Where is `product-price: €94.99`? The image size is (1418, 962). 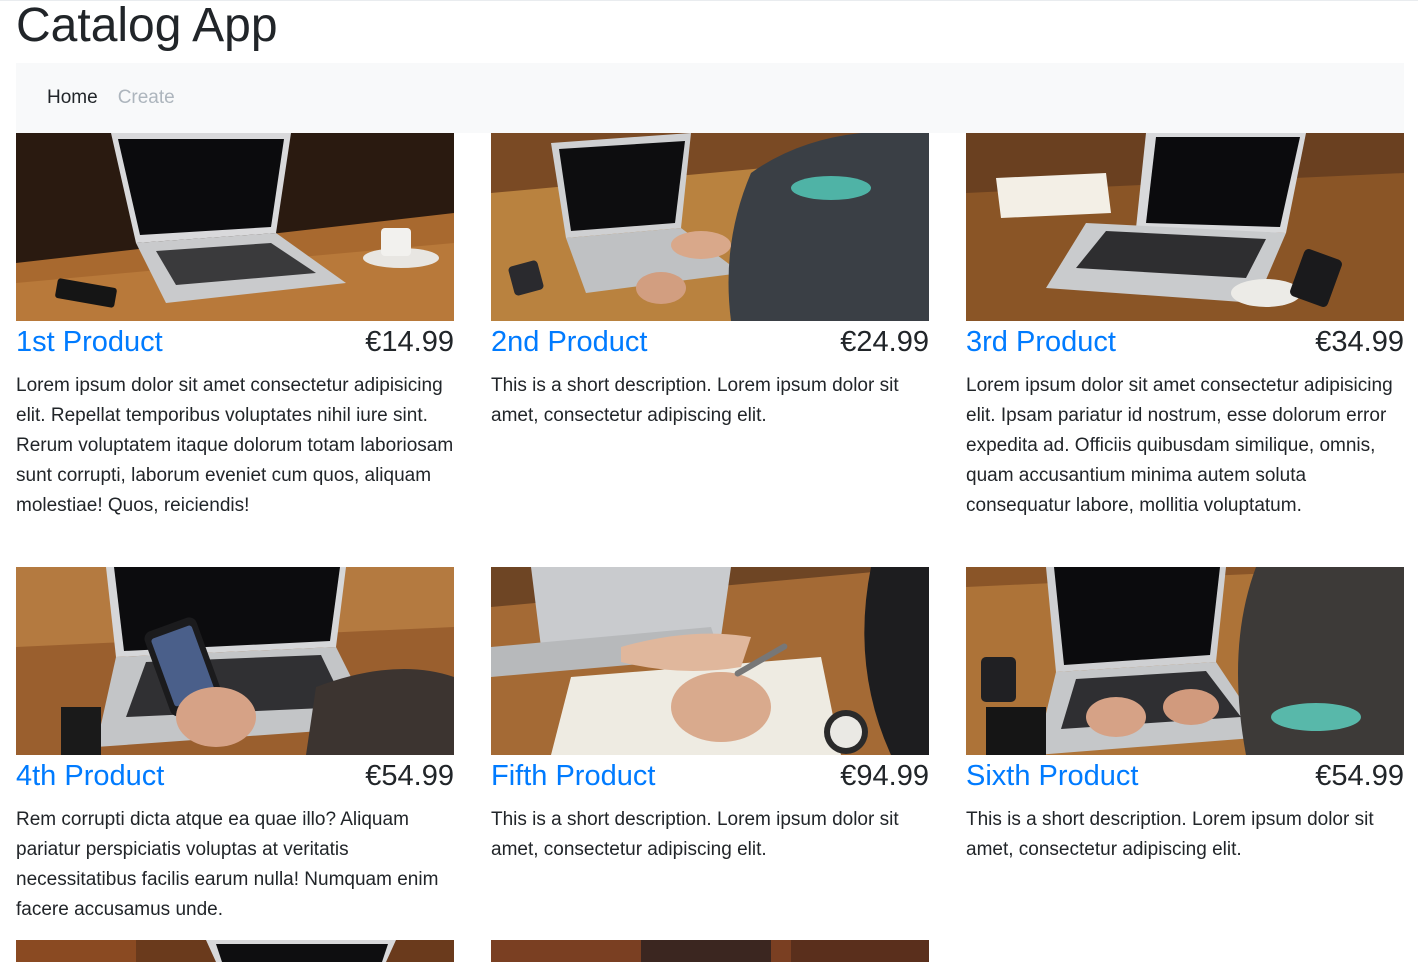
product-price: €94.99 is located at coordinates (884, 776).